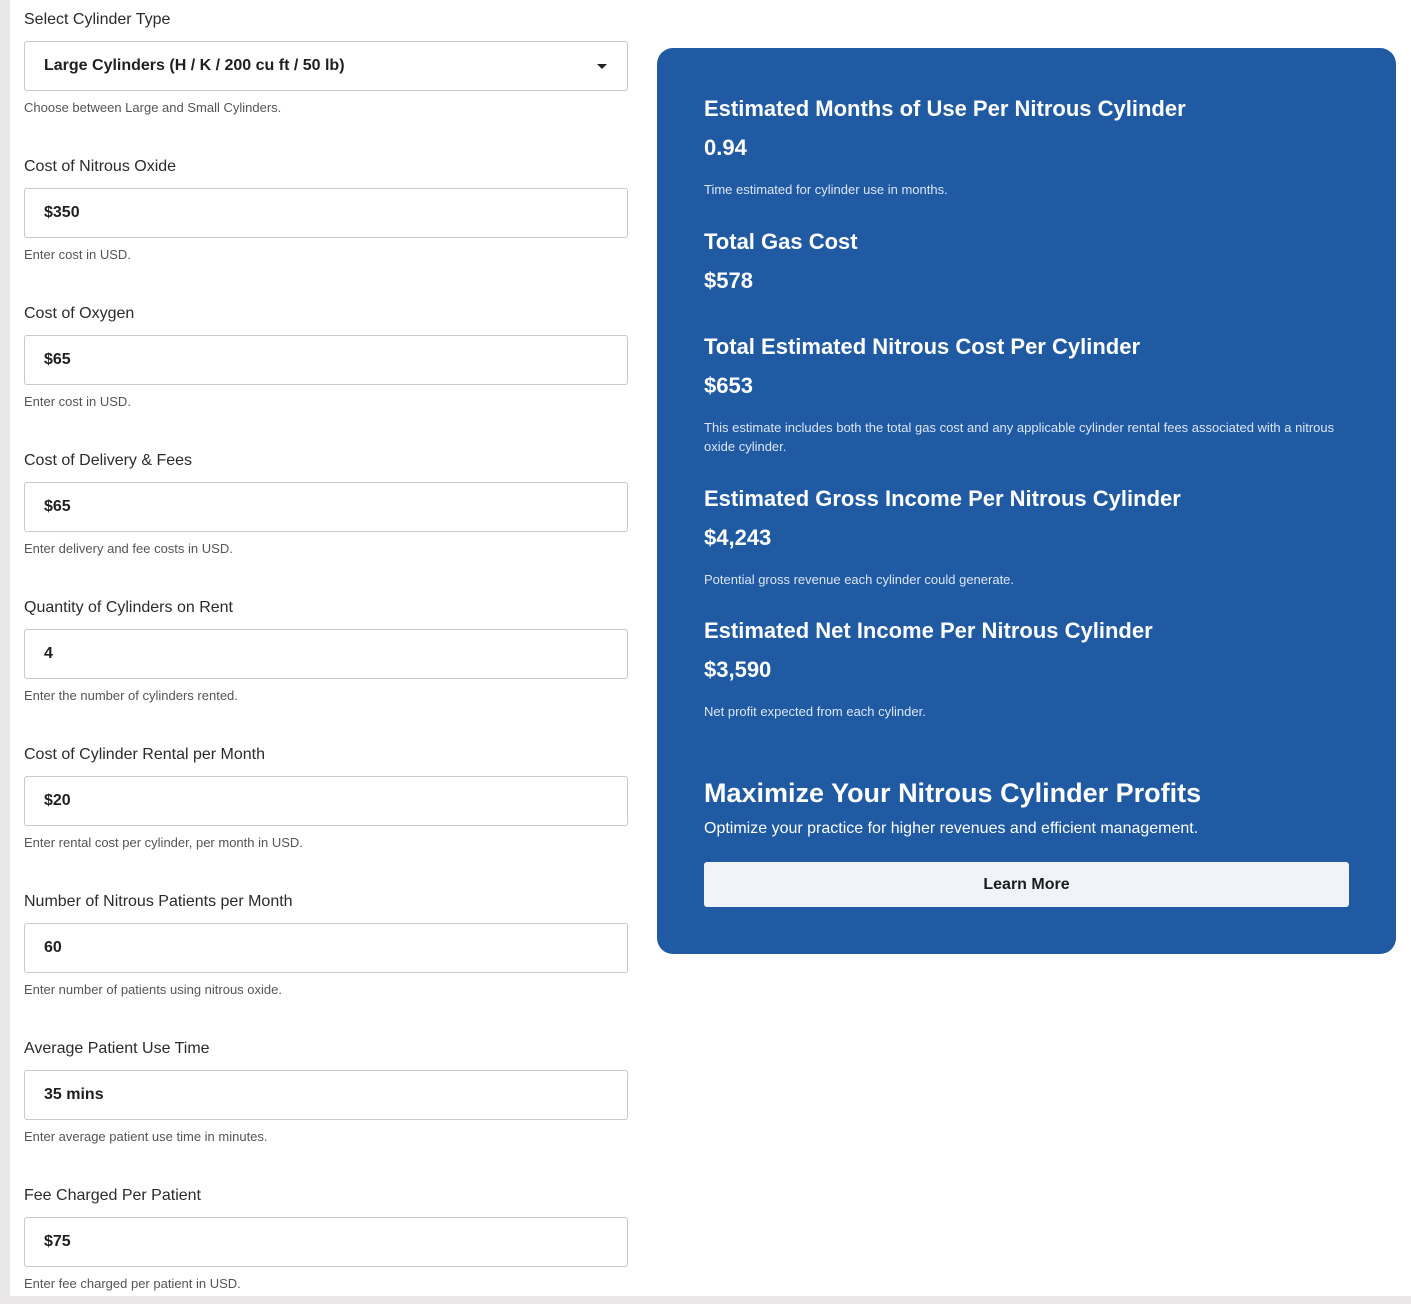 The width and height of the screenshot is (1411, 1304). I want to click on cylinders-on-rent-label: Quantity of Cylinders on Rent, so click(128, 607).